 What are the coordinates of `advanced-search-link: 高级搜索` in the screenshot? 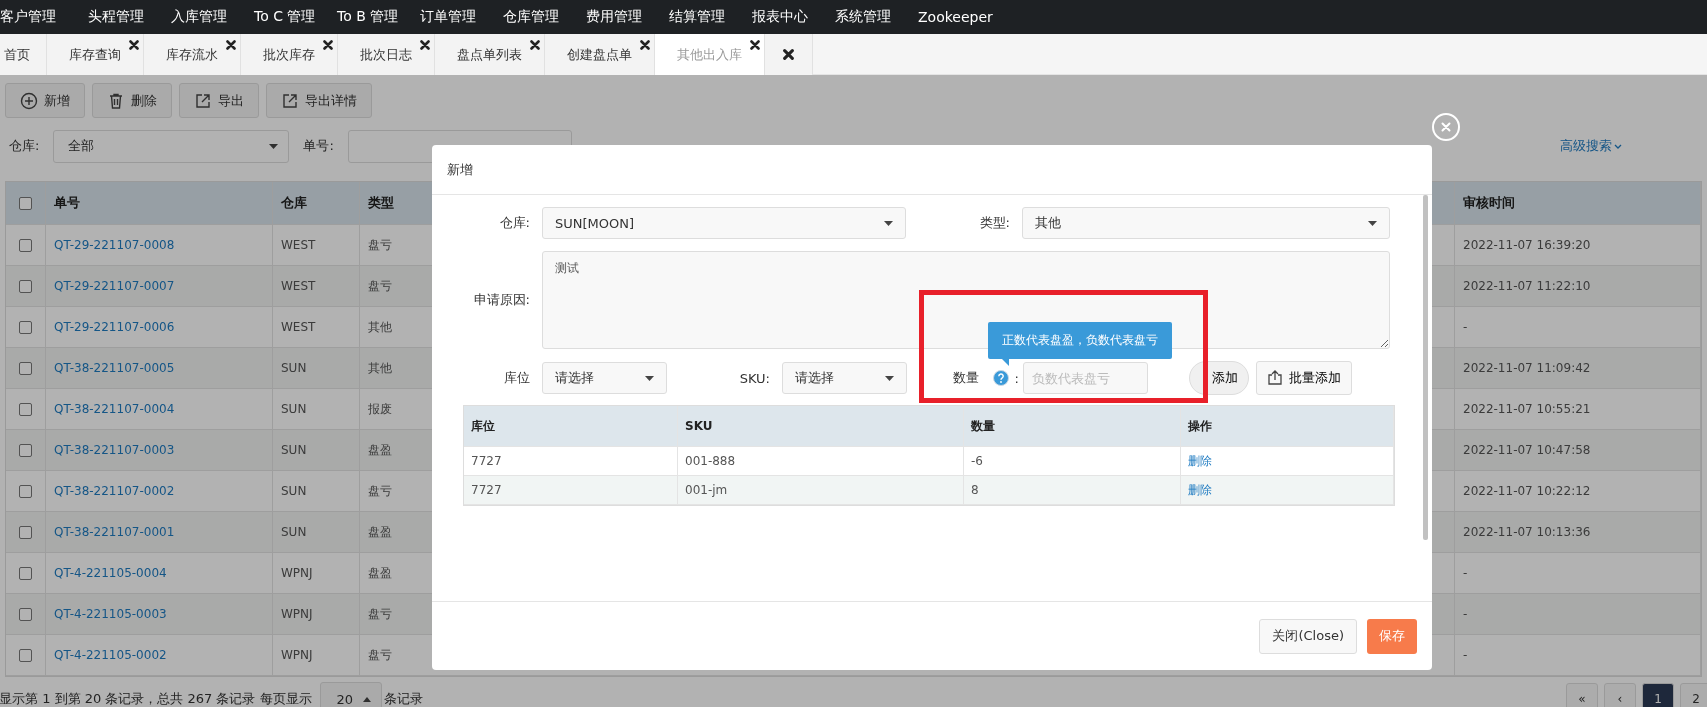 It's located at (1591, 146).